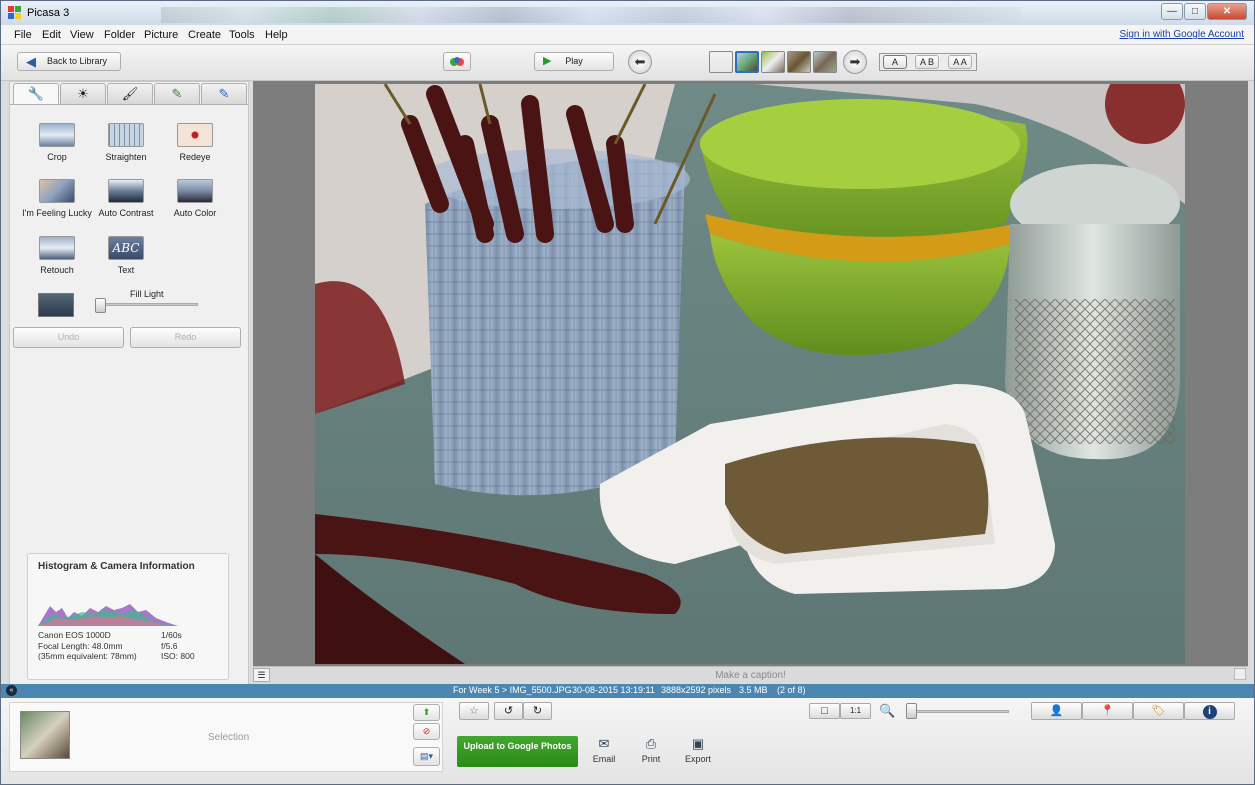  What do you see at coordinates (83, 93) in the screenshot?
I see `tab-tuning: ☀` at bounding box center [83, 93].